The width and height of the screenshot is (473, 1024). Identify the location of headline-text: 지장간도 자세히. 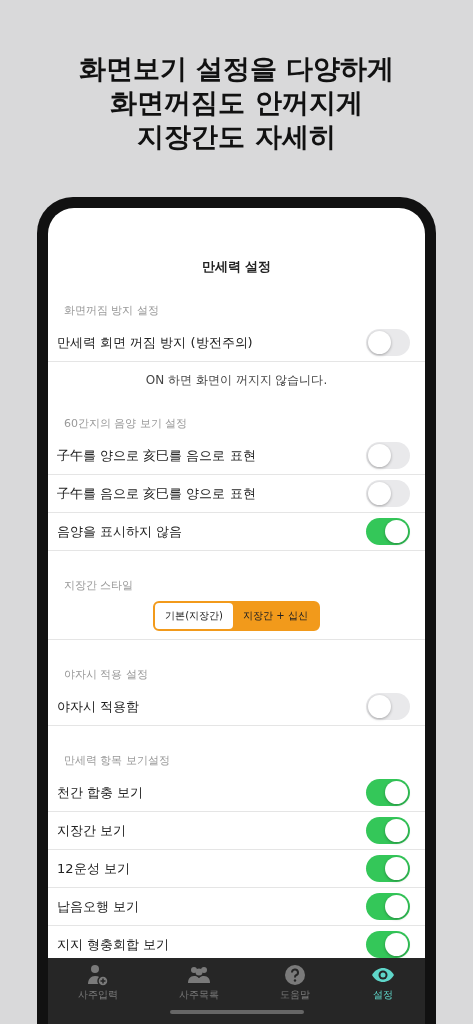
(236, 137).